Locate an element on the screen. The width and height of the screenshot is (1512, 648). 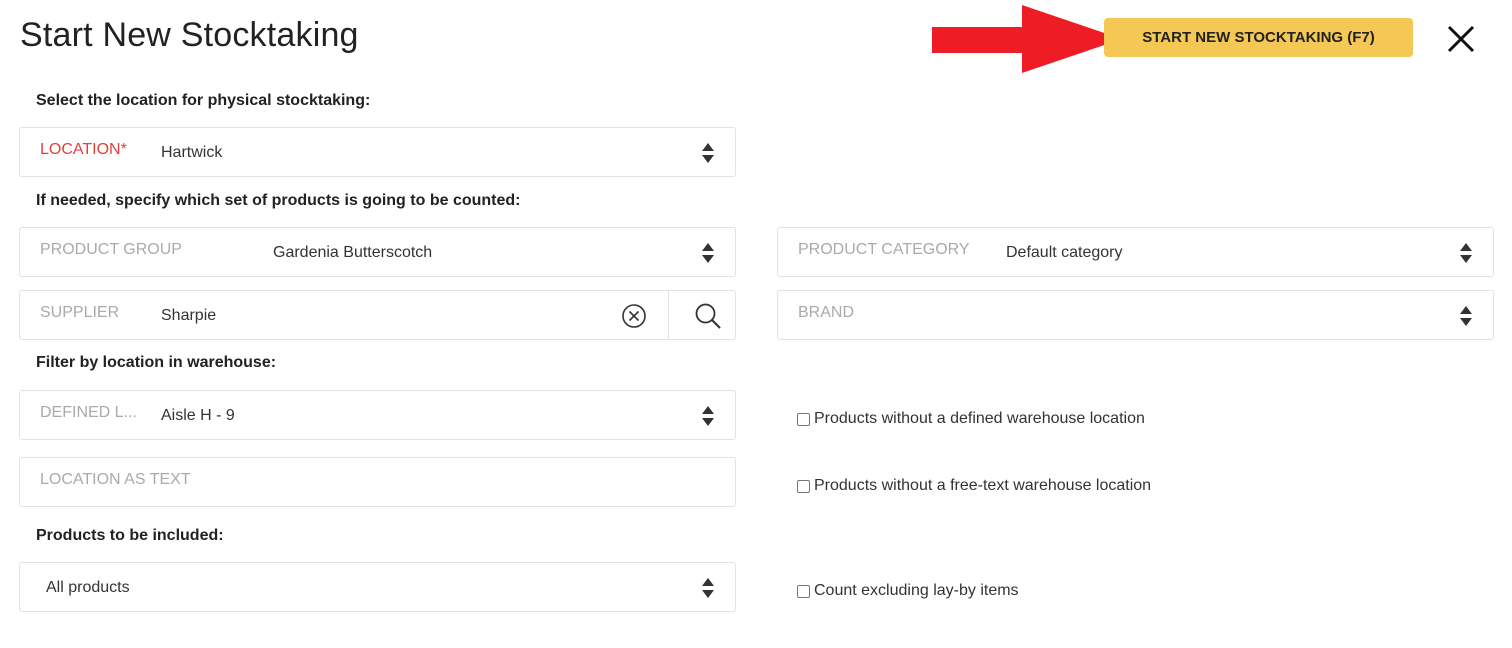
clear-icon is located at coordinates (634, 316).